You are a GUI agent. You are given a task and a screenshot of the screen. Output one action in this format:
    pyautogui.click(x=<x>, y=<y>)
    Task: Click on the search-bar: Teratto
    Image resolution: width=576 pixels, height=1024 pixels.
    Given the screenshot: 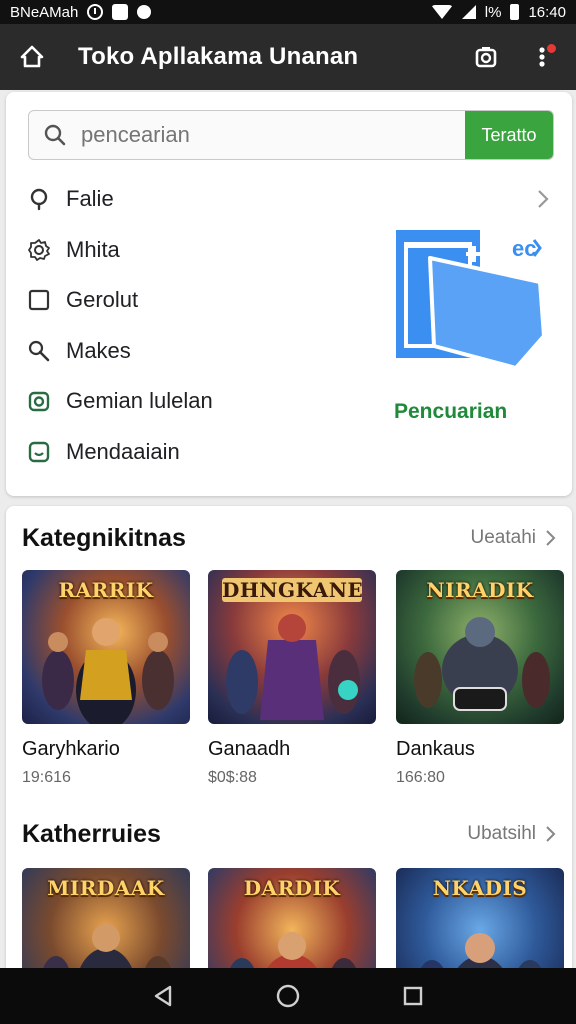 What is the action you would take?
    pyautogui.click(x=291, y=135)
    